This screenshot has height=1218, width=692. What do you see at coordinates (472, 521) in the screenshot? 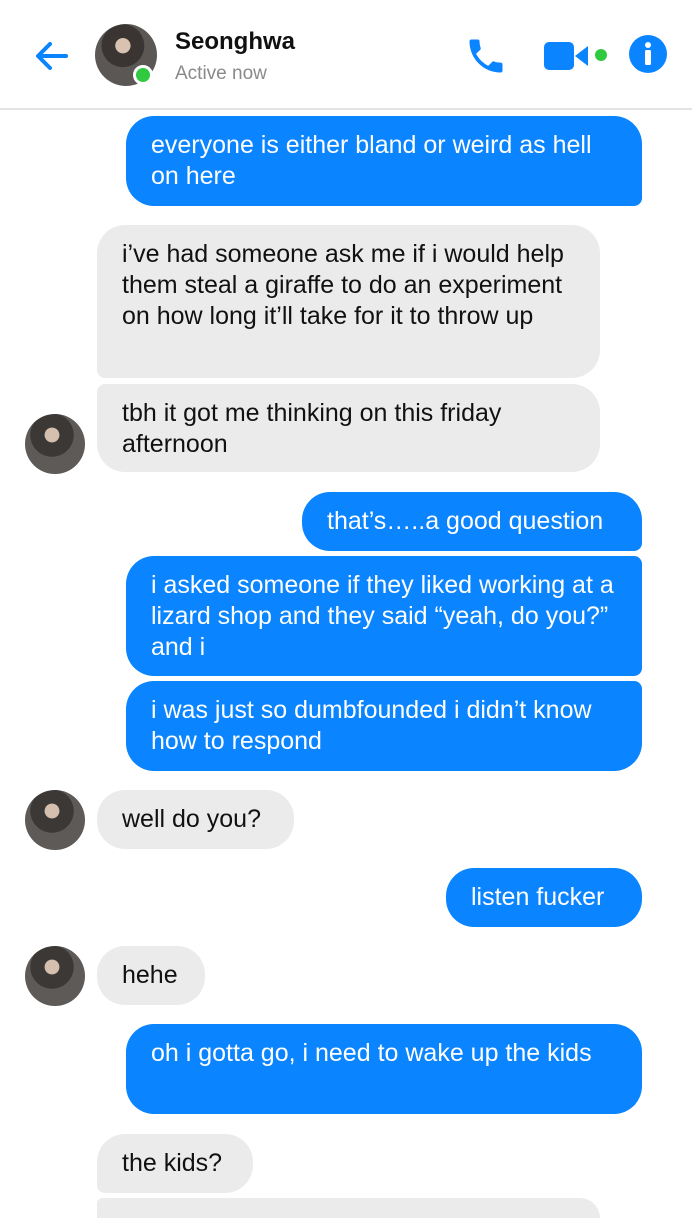
I see `message-outgoing: that’s…..a good question` at bounding box center [472, 521].